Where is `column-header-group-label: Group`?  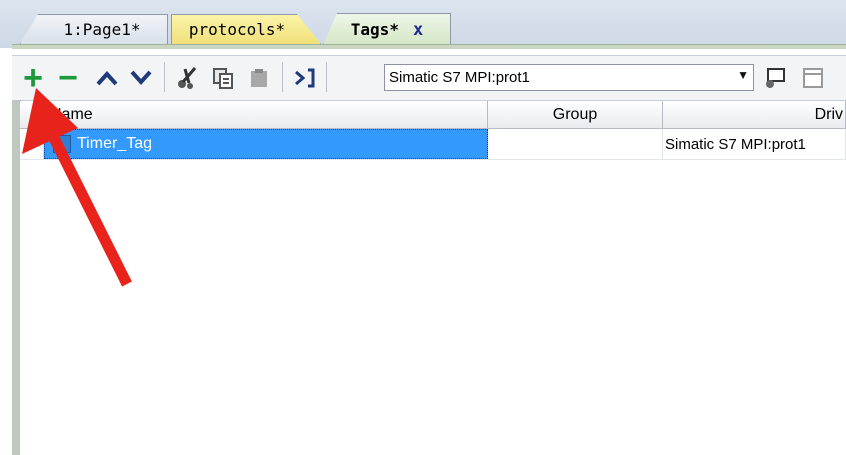
column-header-group-label: Group is located at coordinates (575, 114).